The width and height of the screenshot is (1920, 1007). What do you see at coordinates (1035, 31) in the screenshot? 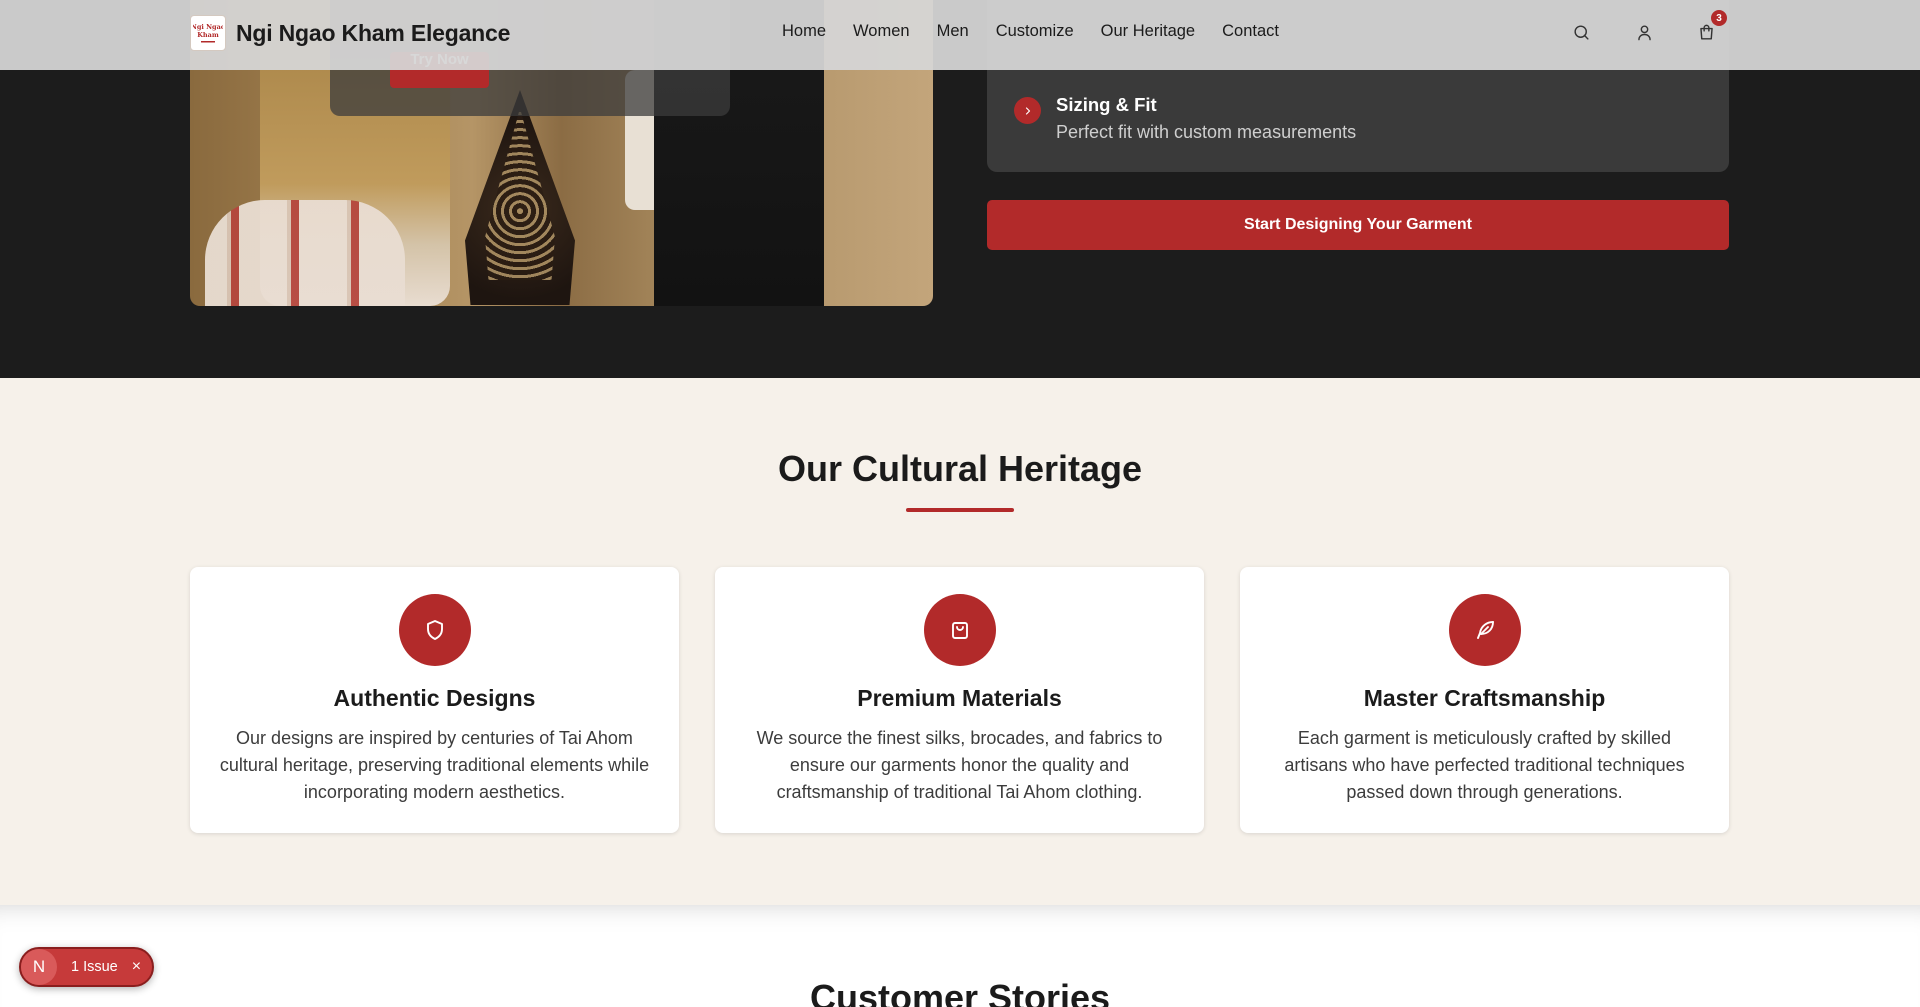
I see `nav-customize: Customize` at bounding box center [1035, 31].